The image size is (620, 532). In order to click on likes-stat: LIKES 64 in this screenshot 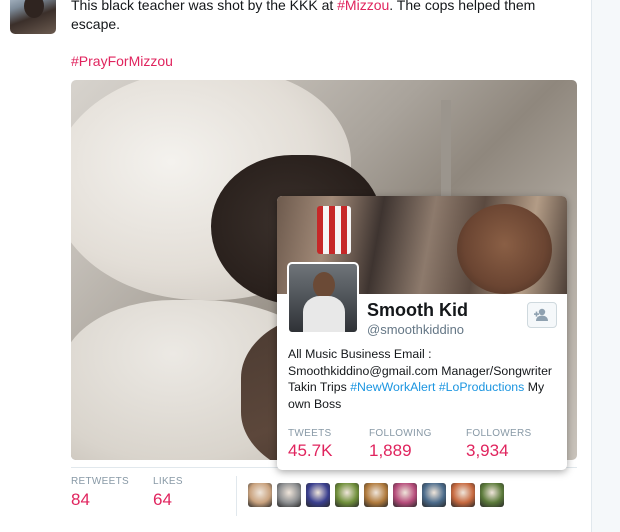, I will do `click(168, 493)`.